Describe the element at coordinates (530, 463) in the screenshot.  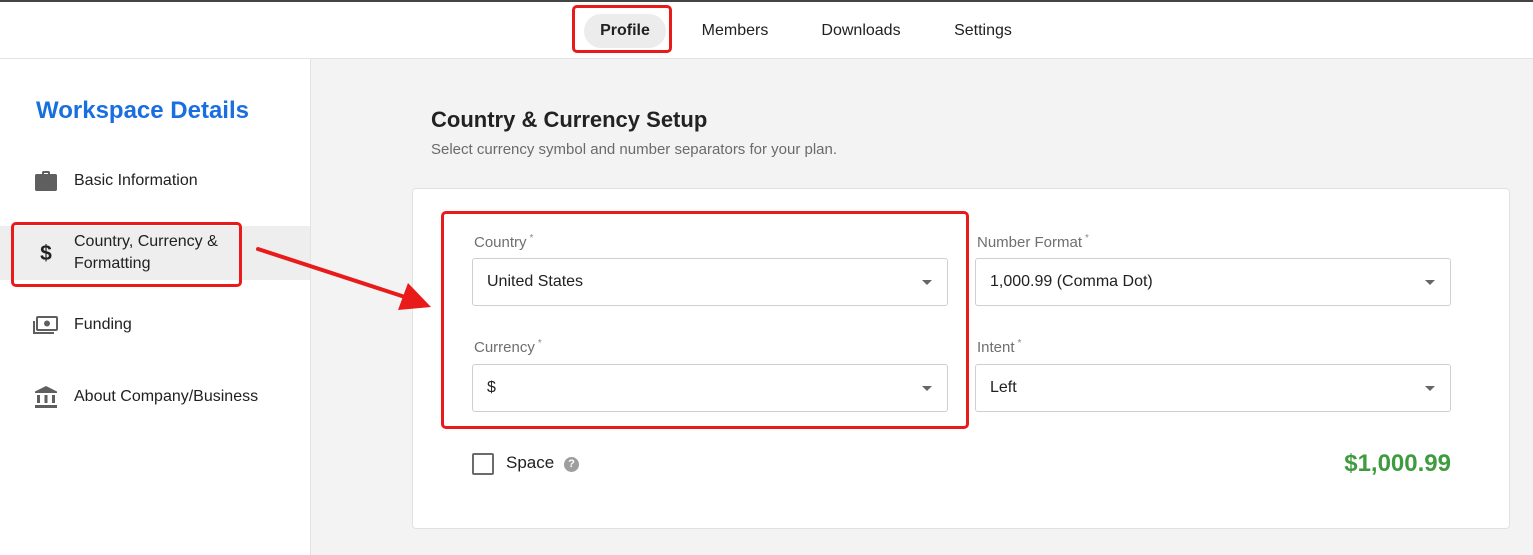
I see `space-checkbox-label: Space` at that location.